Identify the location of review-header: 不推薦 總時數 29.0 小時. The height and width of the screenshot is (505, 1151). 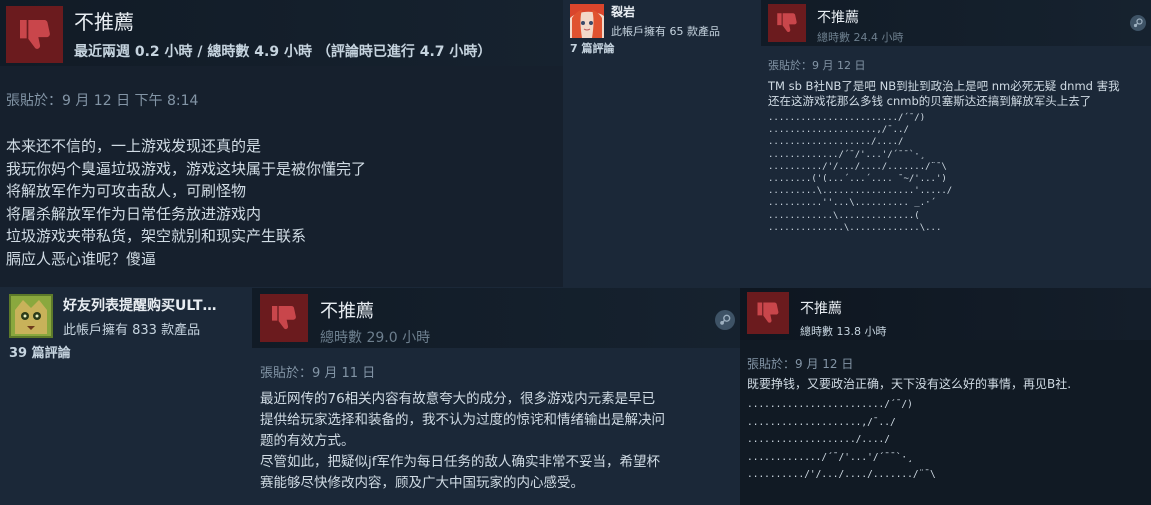
(496, 318).